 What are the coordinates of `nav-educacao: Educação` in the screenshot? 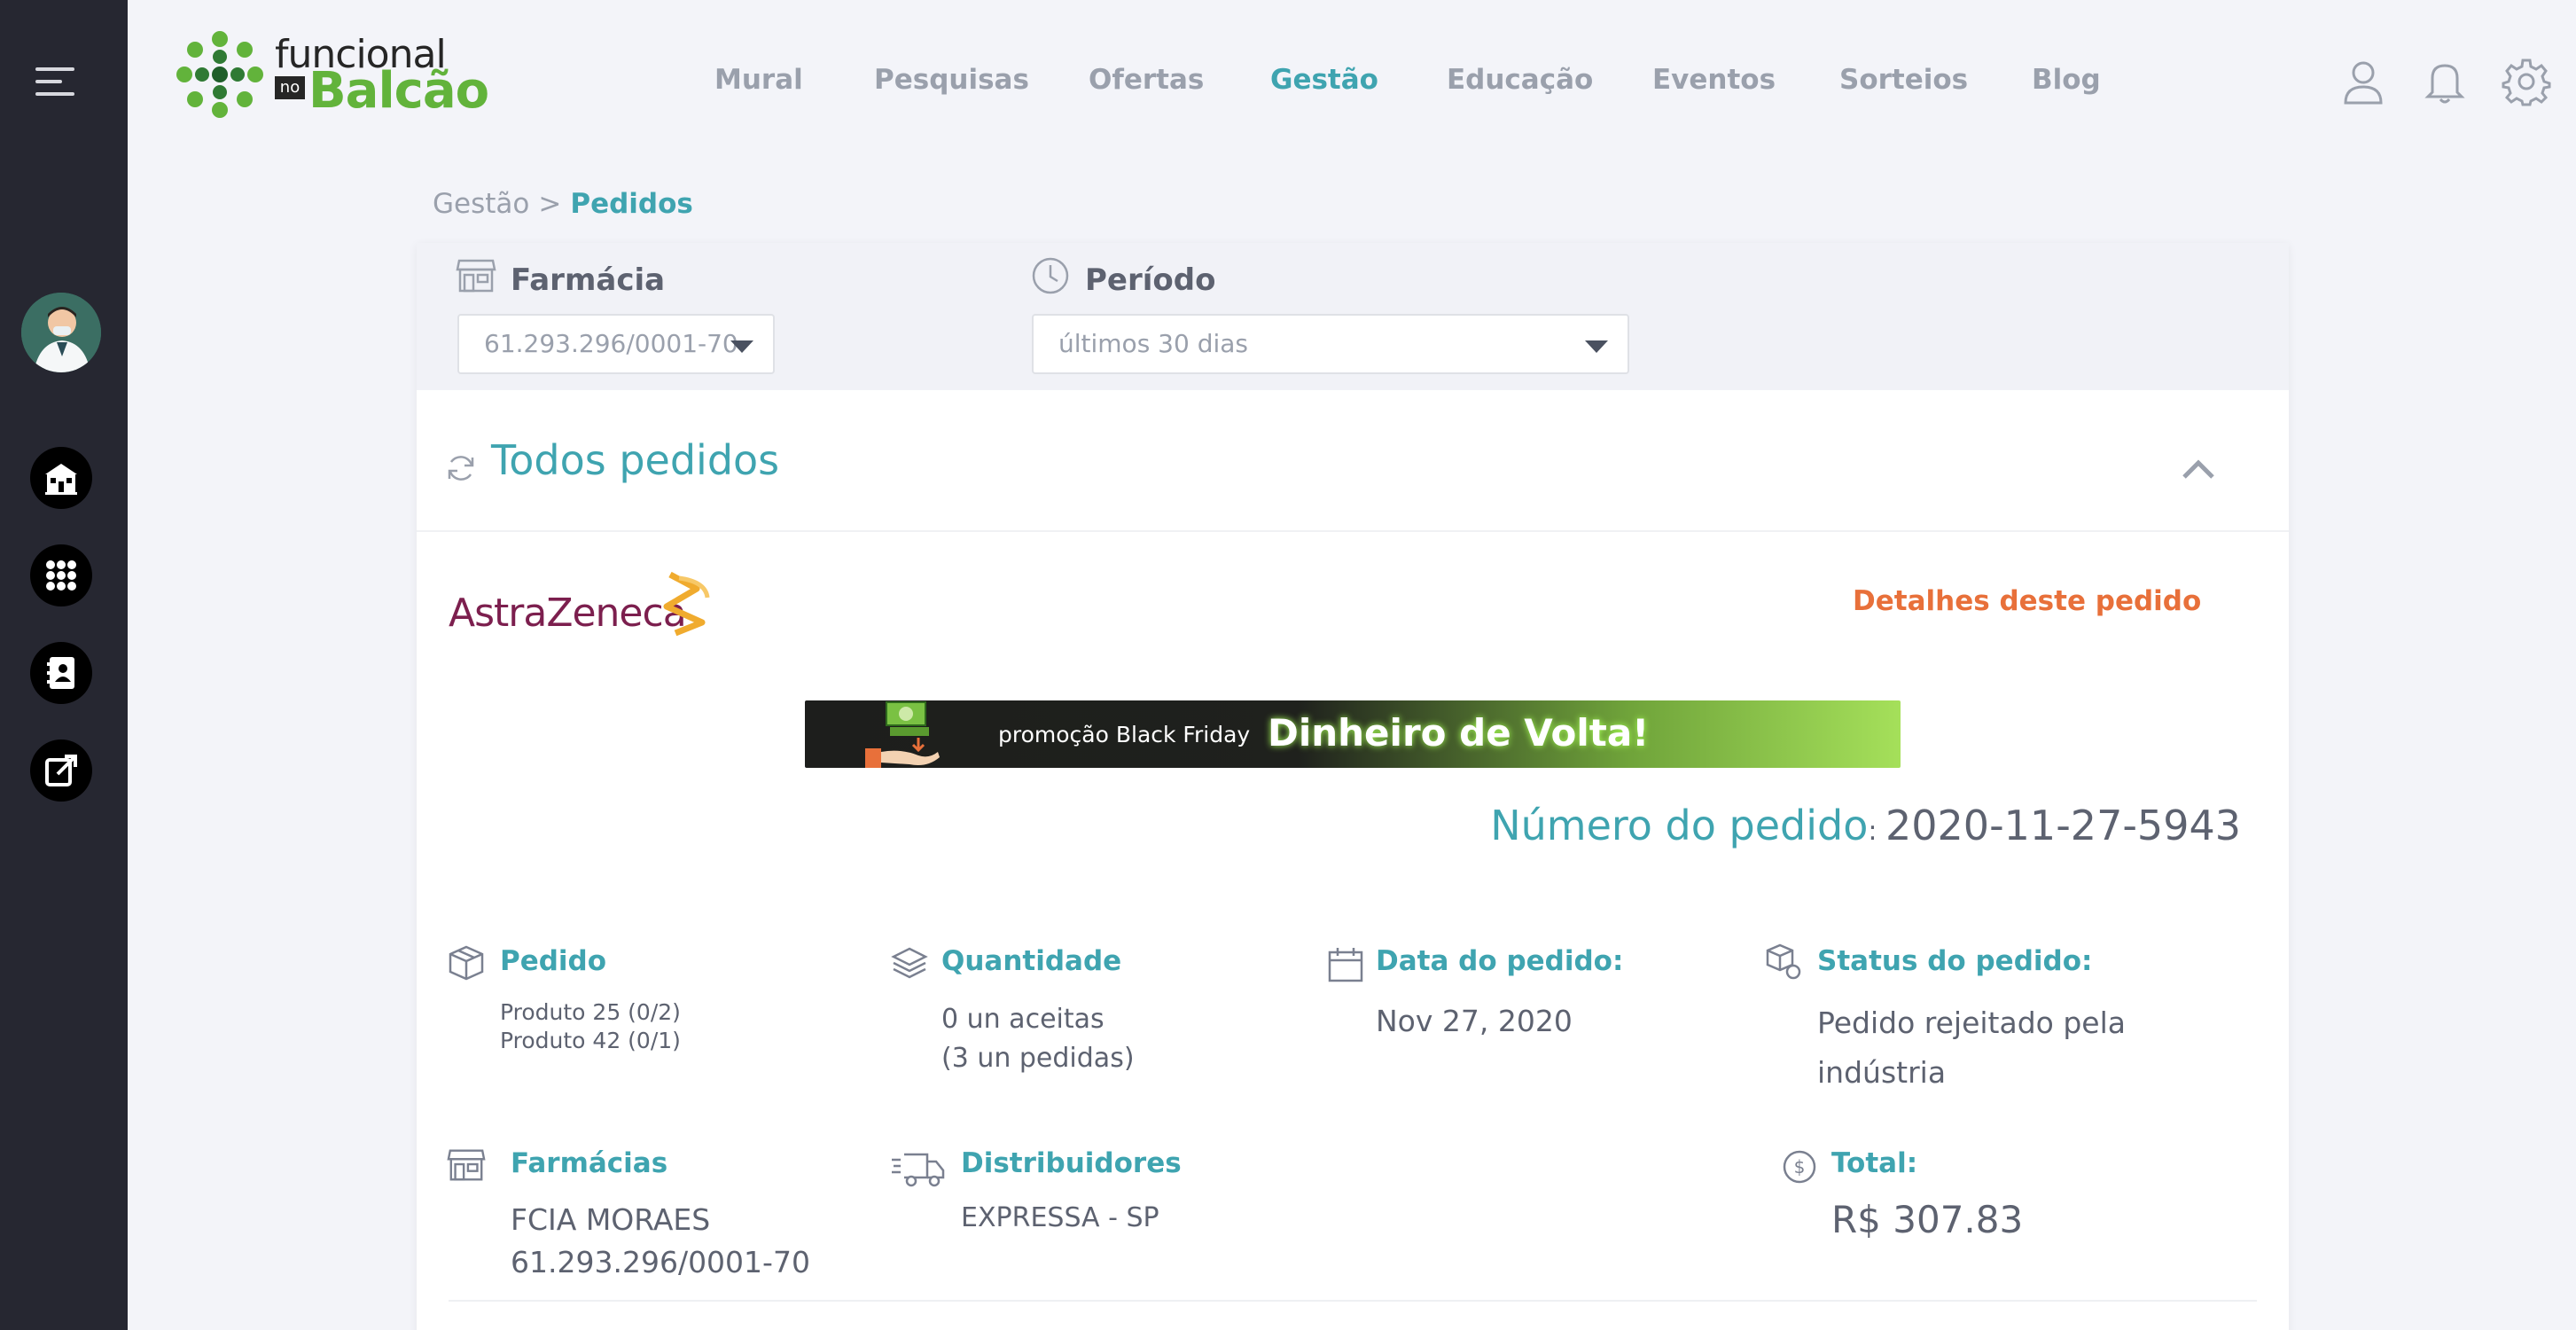 It's located at (1520, 80).